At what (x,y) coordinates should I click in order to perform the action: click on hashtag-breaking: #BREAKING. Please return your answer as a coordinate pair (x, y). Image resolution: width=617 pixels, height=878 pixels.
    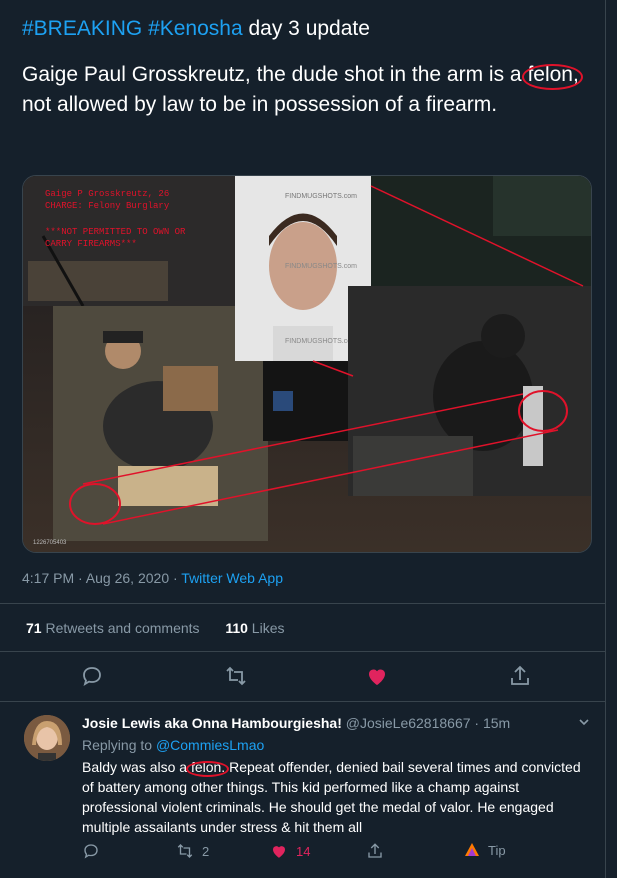
    Looking at the image, I should click on (82, 28).